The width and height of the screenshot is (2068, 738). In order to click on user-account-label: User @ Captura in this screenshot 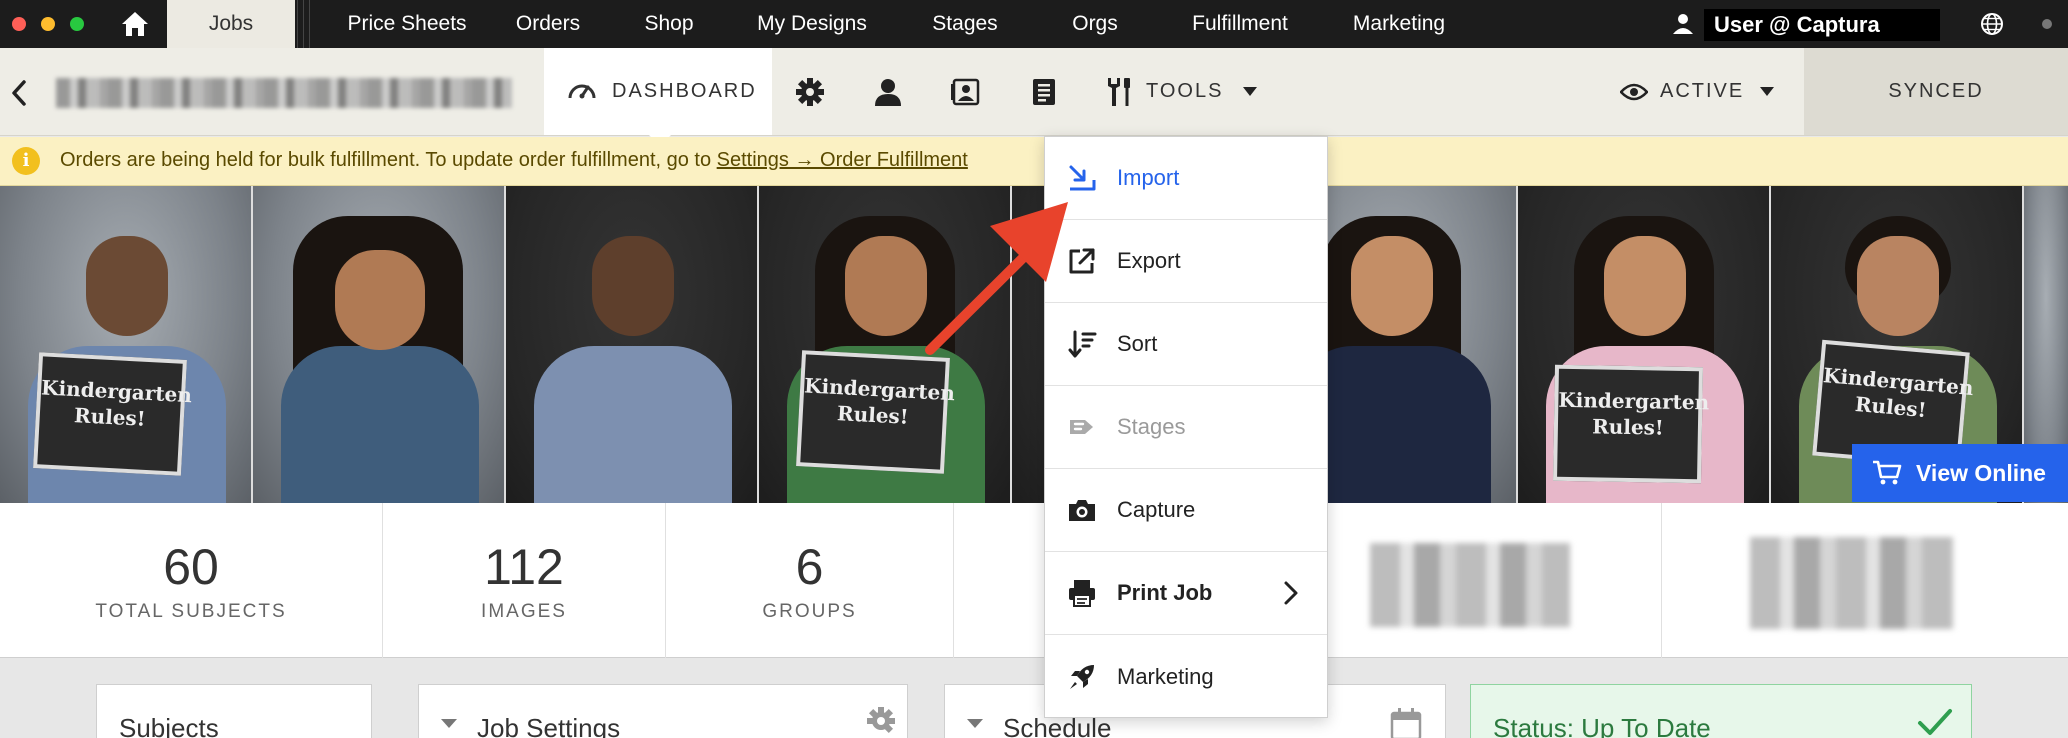, I will do `click(1822, 25)`.